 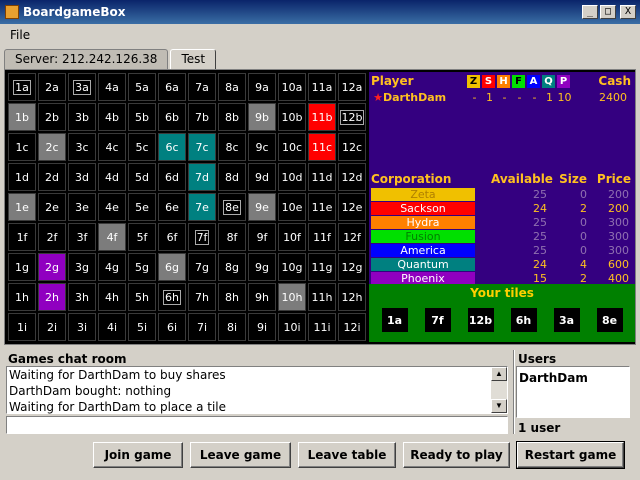 I want to click on board-cell: 4a, so click(x=112, y=87).